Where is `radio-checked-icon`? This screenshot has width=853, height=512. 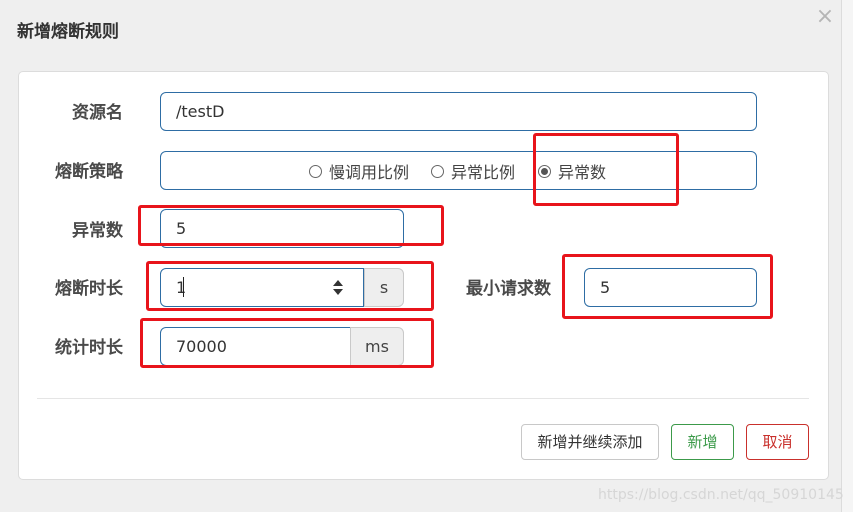 radio-checked-icon is located at coordinates (544, 171).